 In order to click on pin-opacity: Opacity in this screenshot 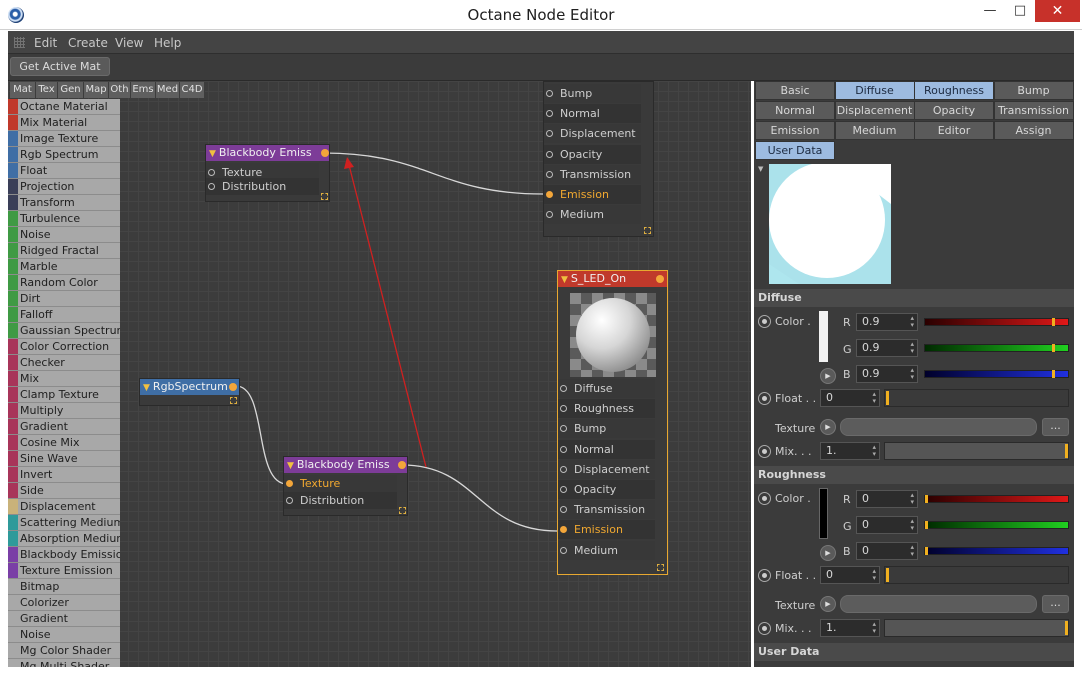, I will do `click(606, 489)`.